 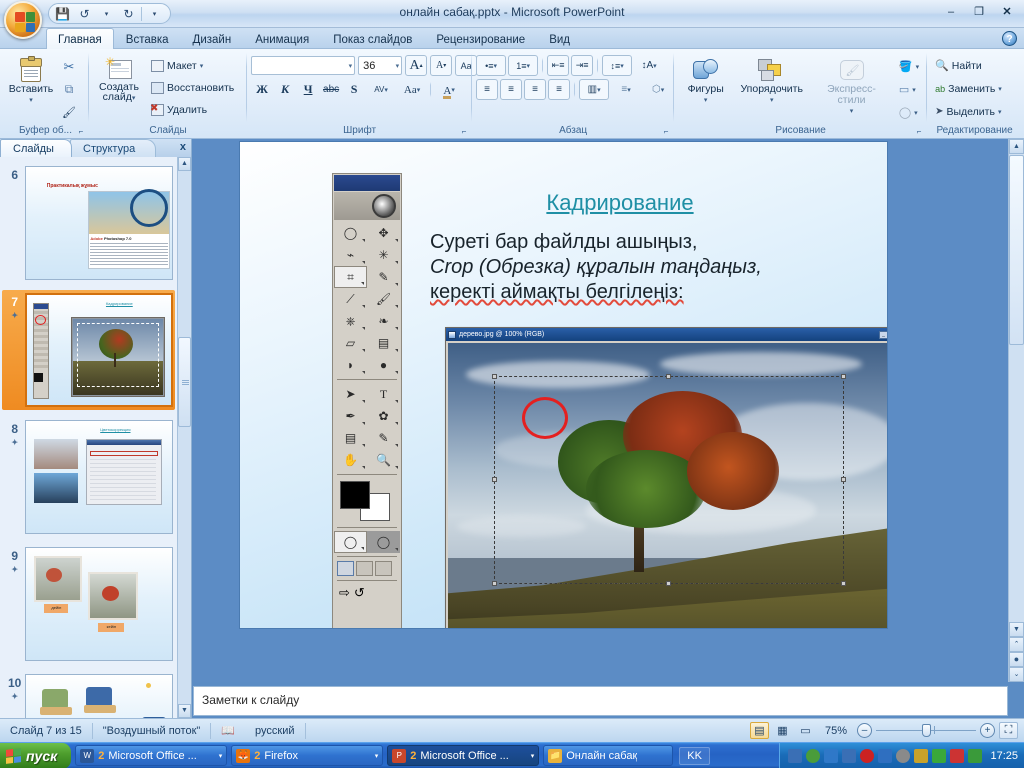 I want to click on new-slide-caret-icon: ▾, so click(x=134, y=98).